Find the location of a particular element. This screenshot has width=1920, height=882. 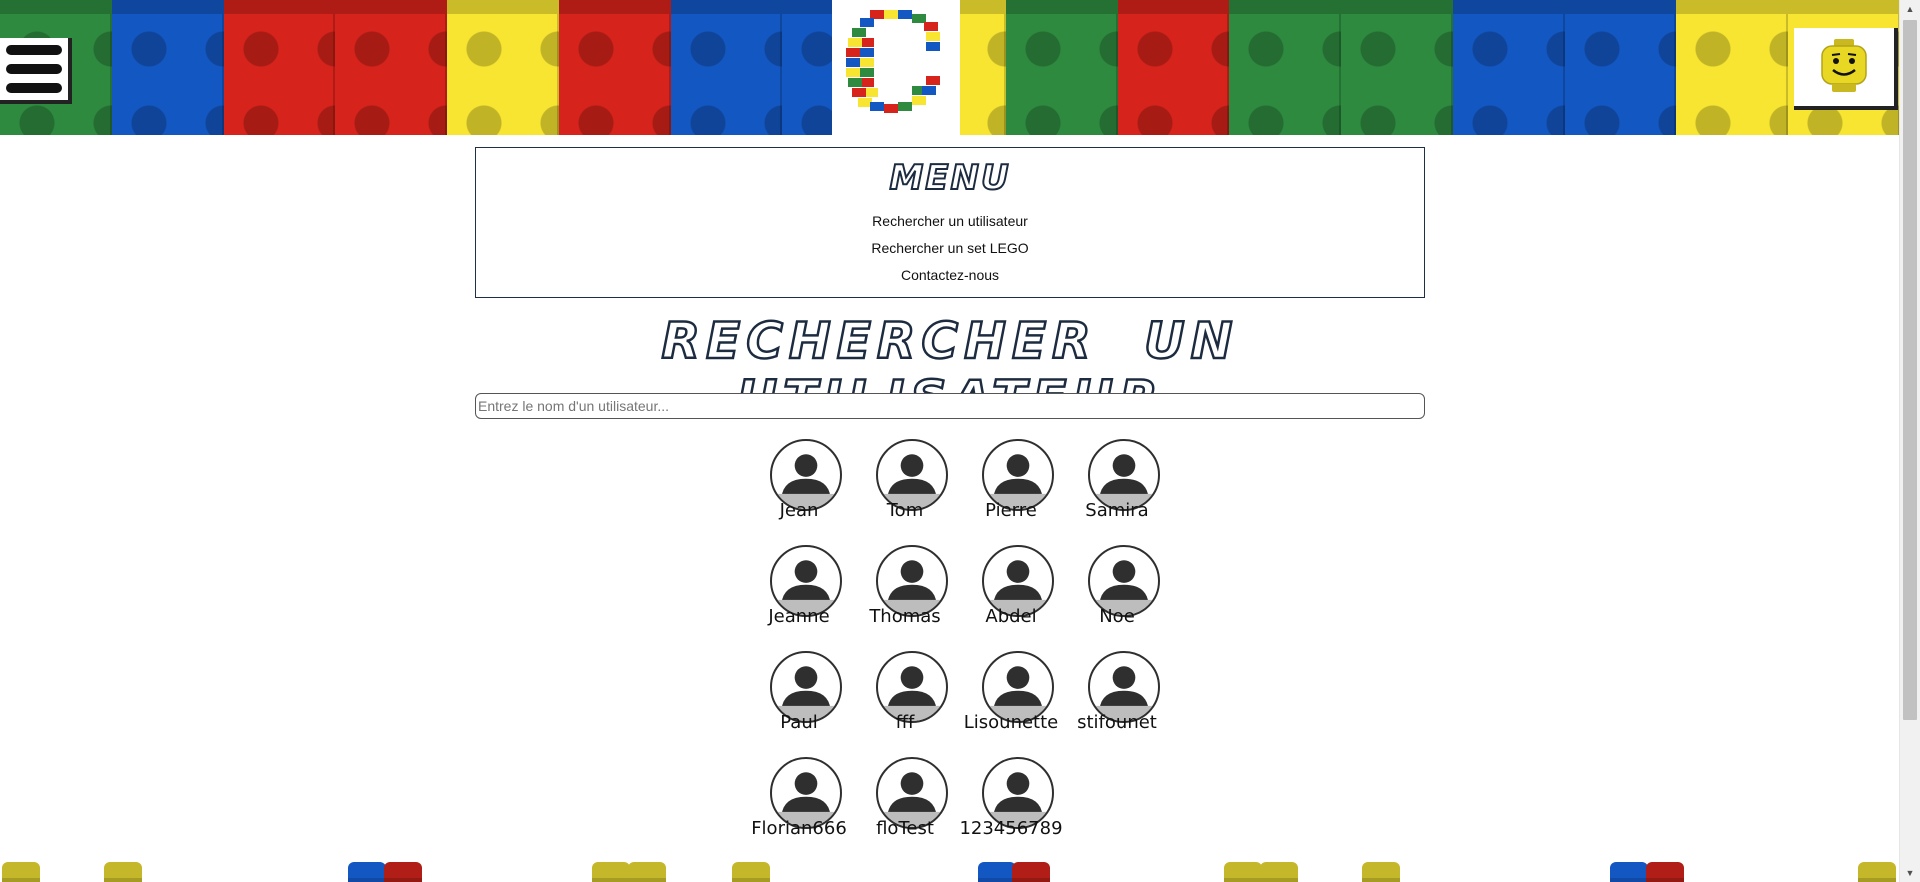

user-name: Samira is located at coordinates (1117, 510).